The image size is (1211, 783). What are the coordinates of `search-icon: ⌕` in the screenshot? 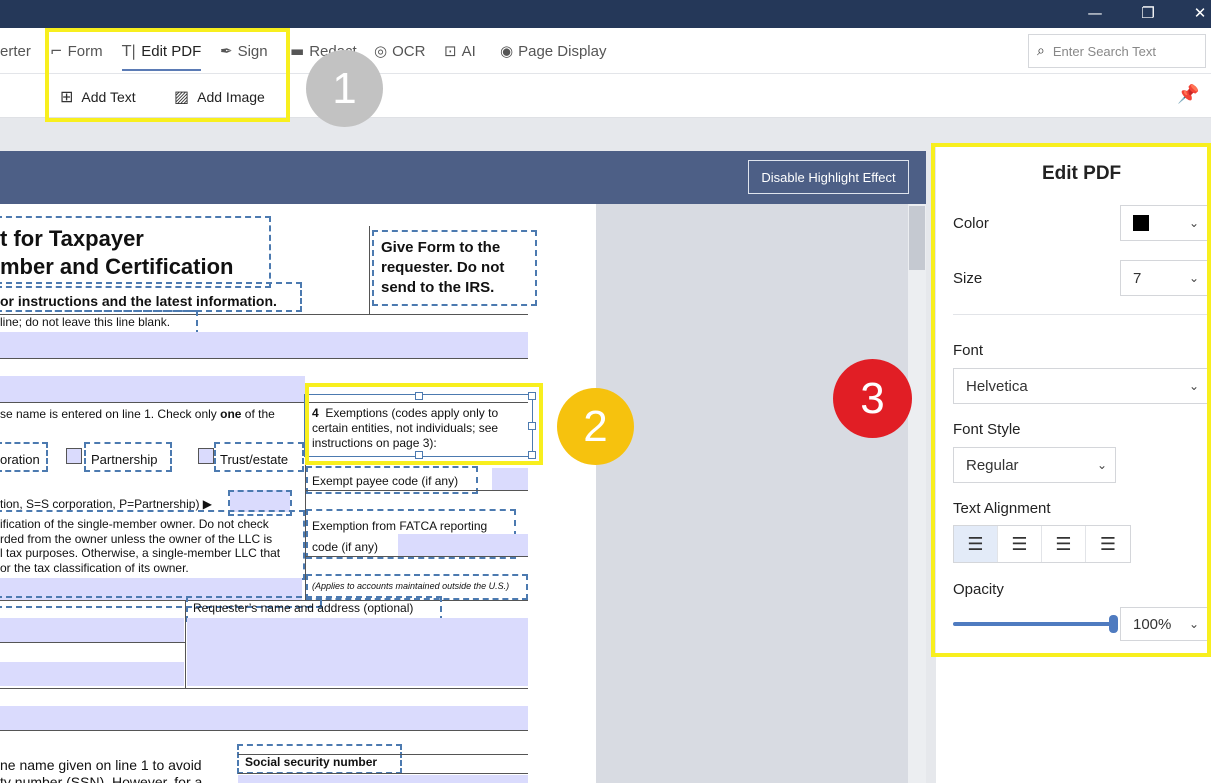 It's located at (1041, 51).